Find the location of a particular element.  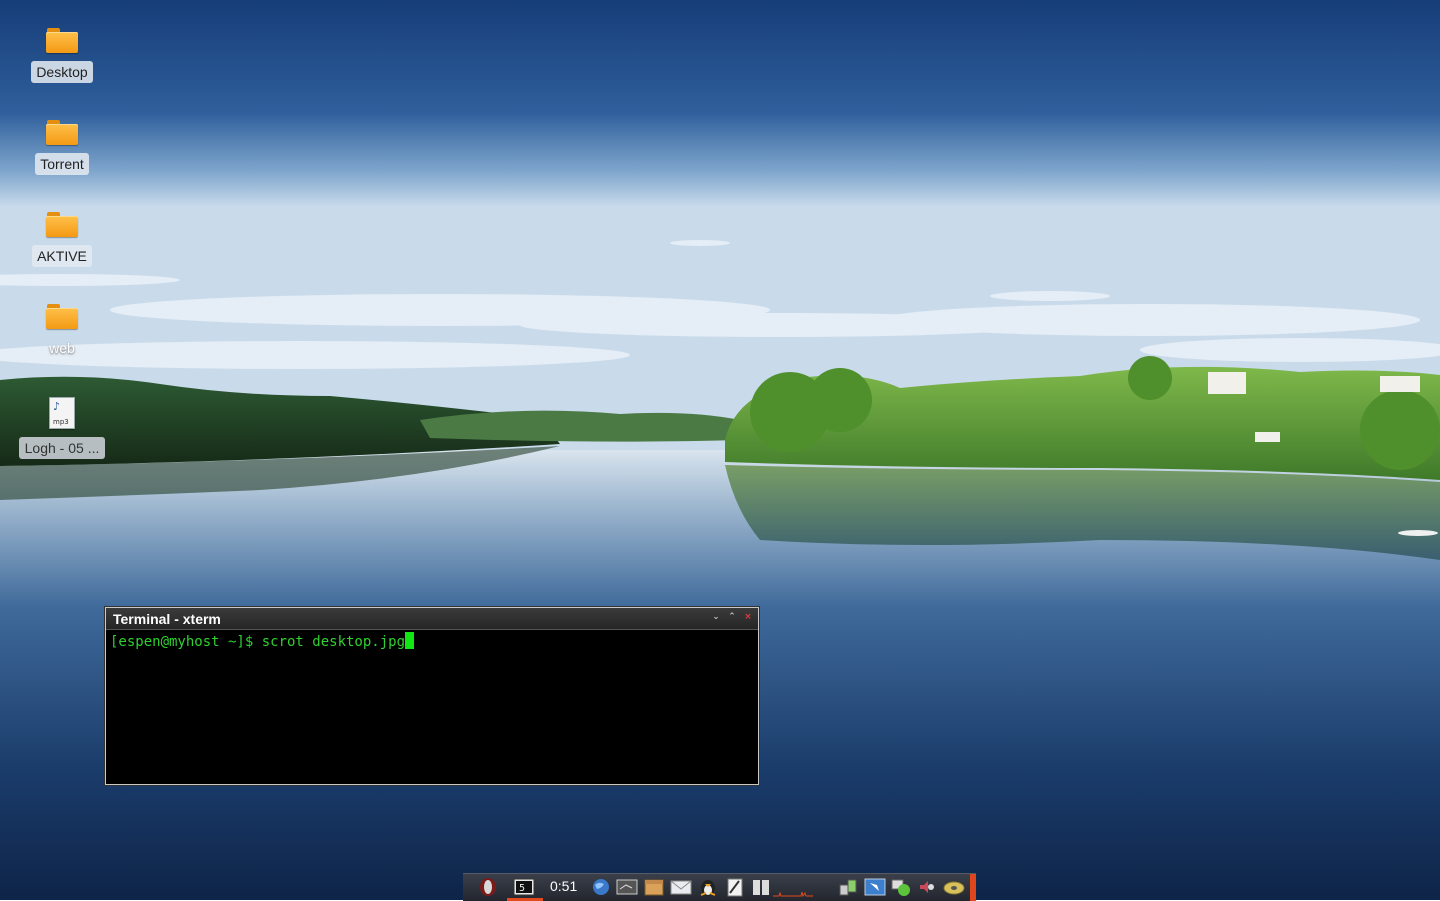

globe-icon is located at coordinates (601, 887).